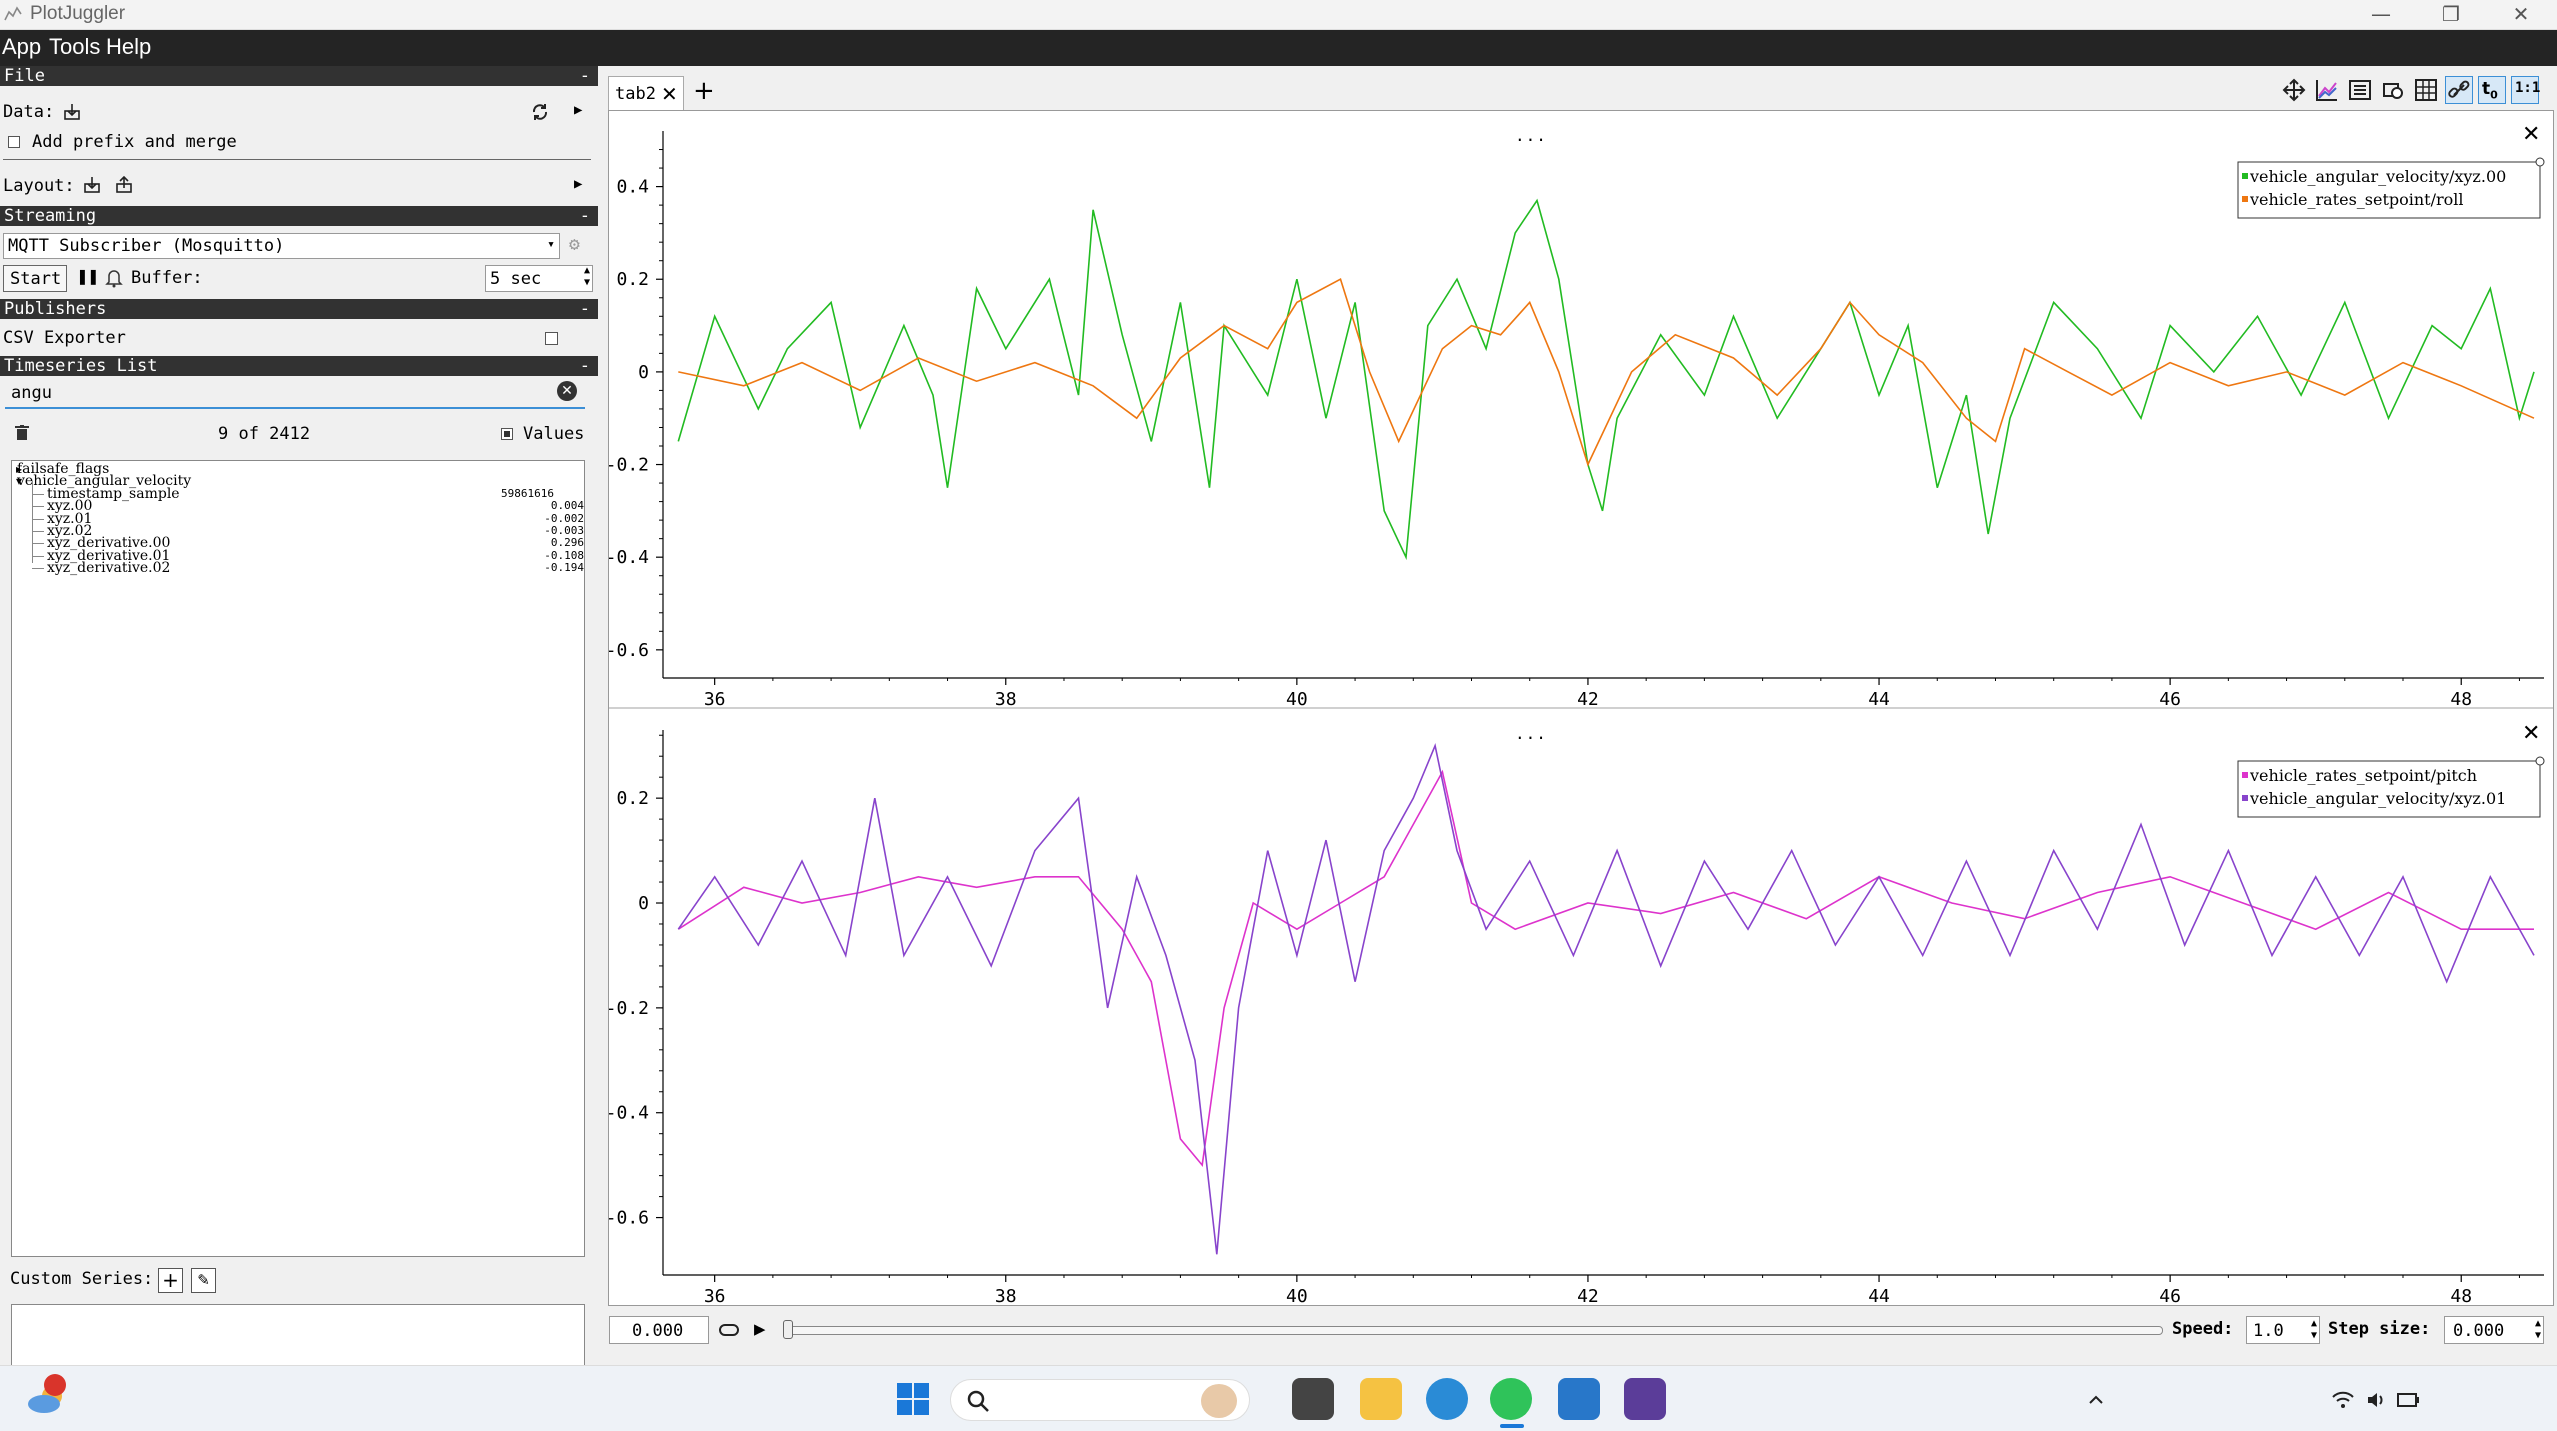 This screenshot has width=2557, height=1431. Describe the element at coordinates (567, 391) in the screenshot. I see `clear-filter-icon: ✕` at that location.